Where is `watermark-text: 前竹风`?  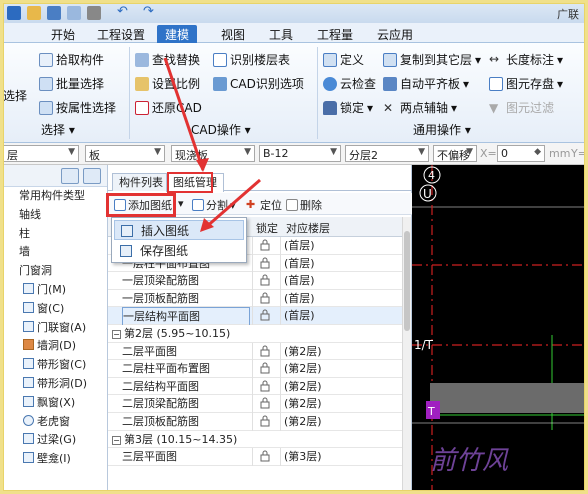
watermark-text: 前竹风 is located at coordinates (469, 461).